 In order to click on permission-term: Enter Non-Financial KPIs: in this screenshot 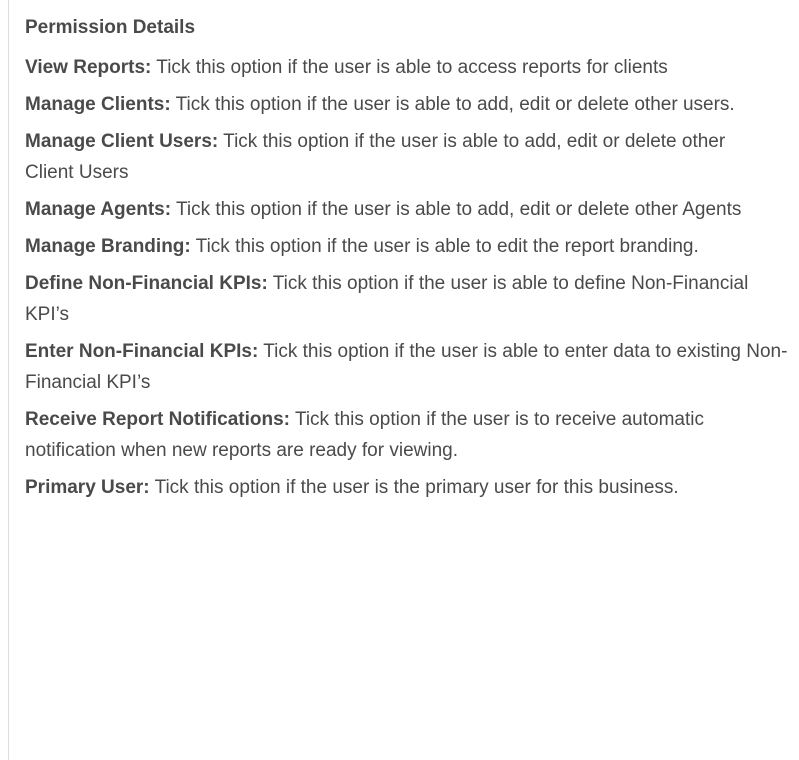, I will do `click(142, 351)`.